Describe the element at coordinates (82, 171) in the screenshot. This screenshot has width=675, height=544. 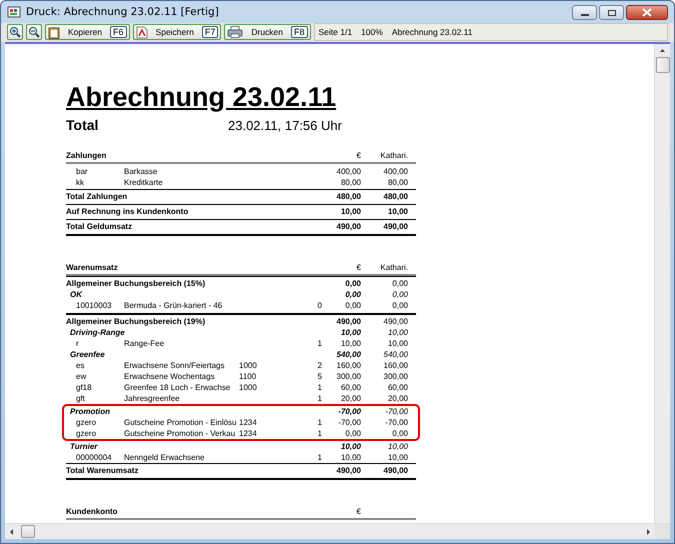
I see `item-code: bar` at that location.